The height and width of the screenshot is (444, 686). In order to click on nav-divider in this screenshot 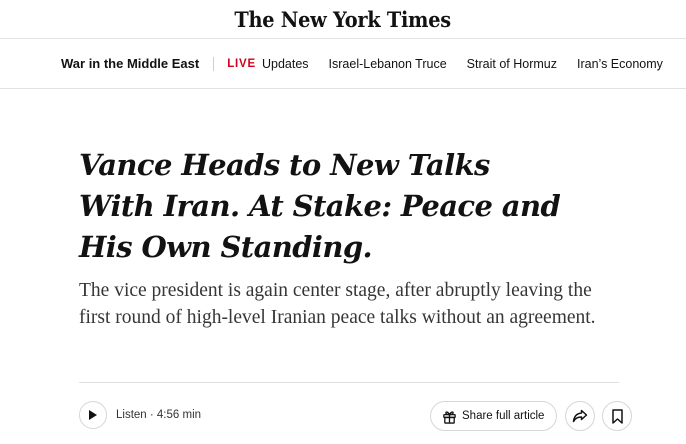, I will do `click(214, 63)`.